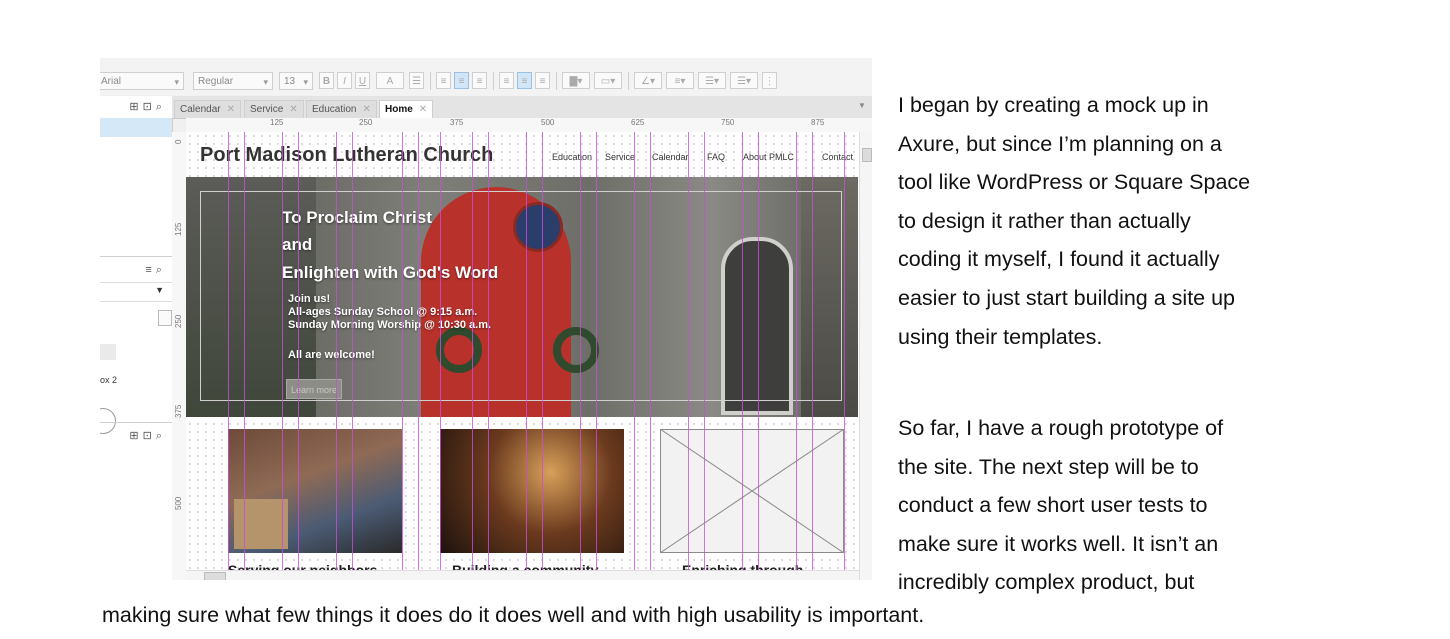 The width and height of the screenshot is (1450, 639). Describe the element at coordinates (108, 421) in the screenshot. I see `circle-widget-icon` at that location.